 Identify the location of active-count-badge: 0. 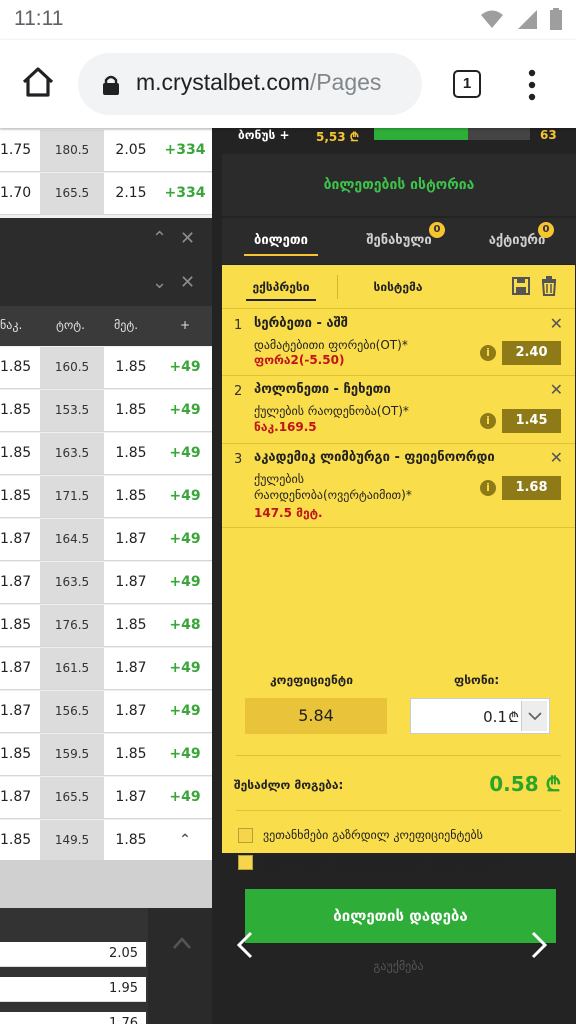
(546, 230).